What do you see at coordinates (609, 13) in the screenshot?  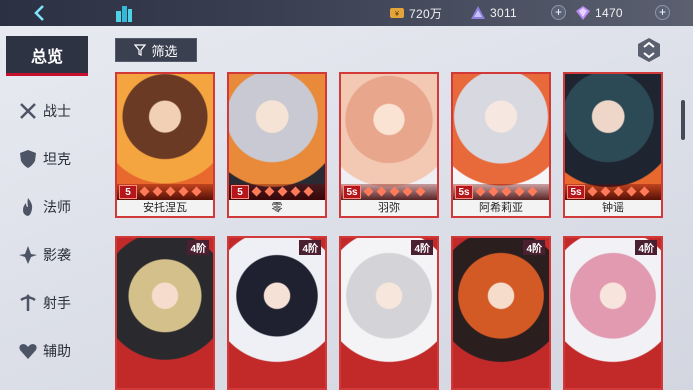 I see `gem-value: 1470` at bounding box center [609, 13].